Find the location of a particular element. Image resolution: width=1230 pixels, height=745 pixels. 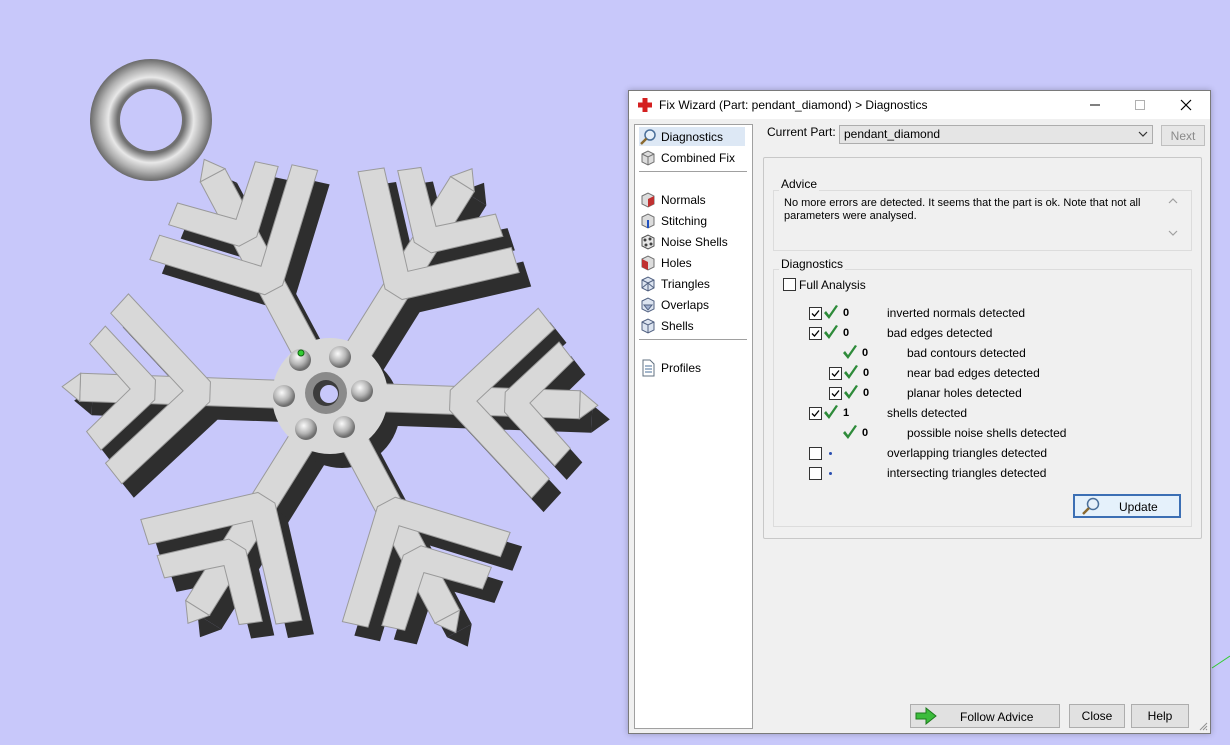

maximize-icon is located at coordinates (1139, 105).